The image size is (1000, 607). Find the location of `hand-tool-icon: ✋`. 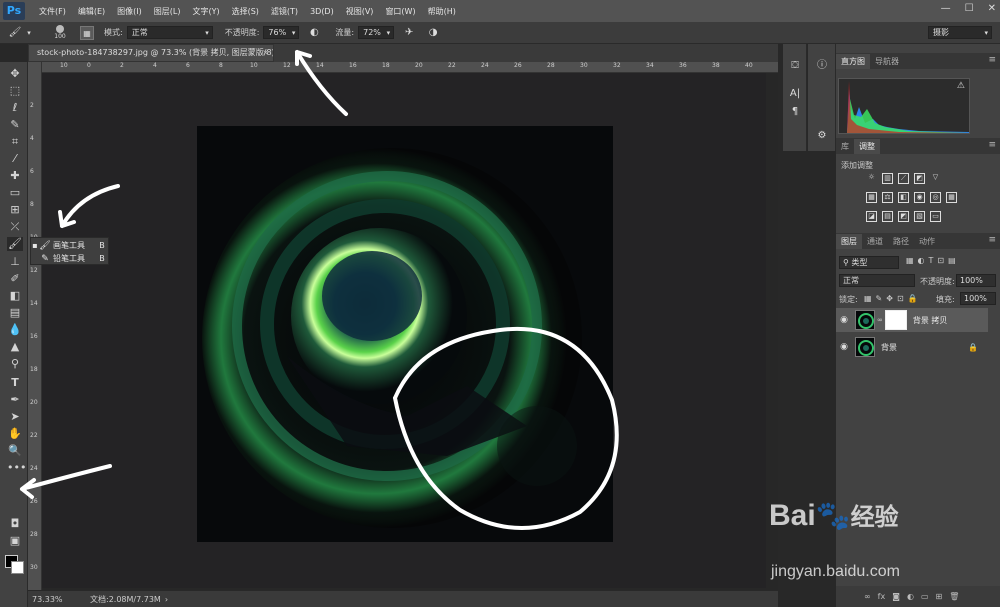

hand-tool-icon: ✋ is located at coordinates (15, 434).